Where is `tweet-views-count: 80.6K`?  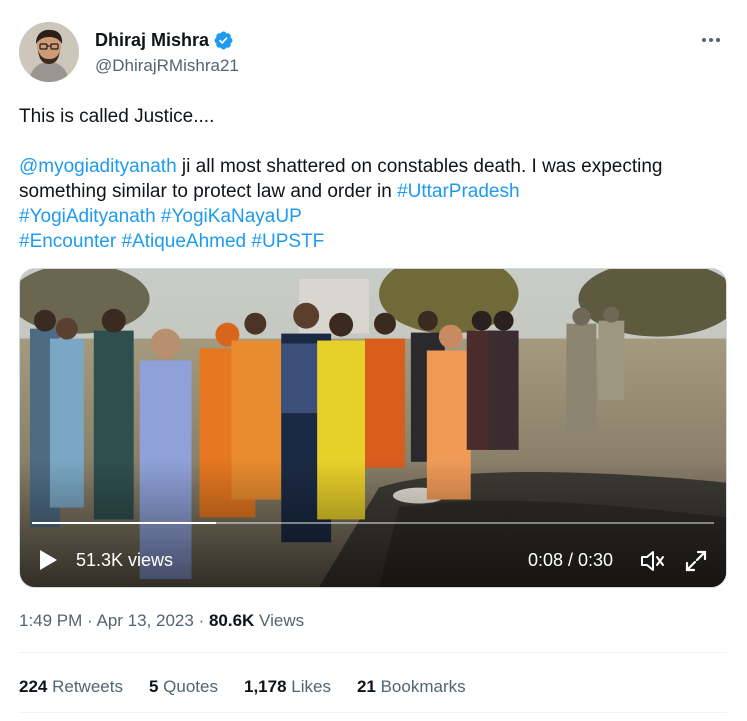
tweet-views-count: 80.6K is located at coordinates (231, 620).